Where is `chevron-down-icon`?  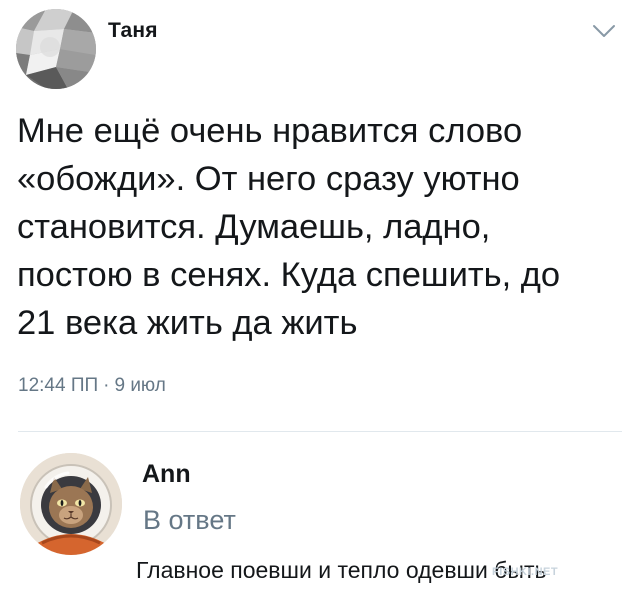 chevron-down-icon is located at coordinates (604, 31).